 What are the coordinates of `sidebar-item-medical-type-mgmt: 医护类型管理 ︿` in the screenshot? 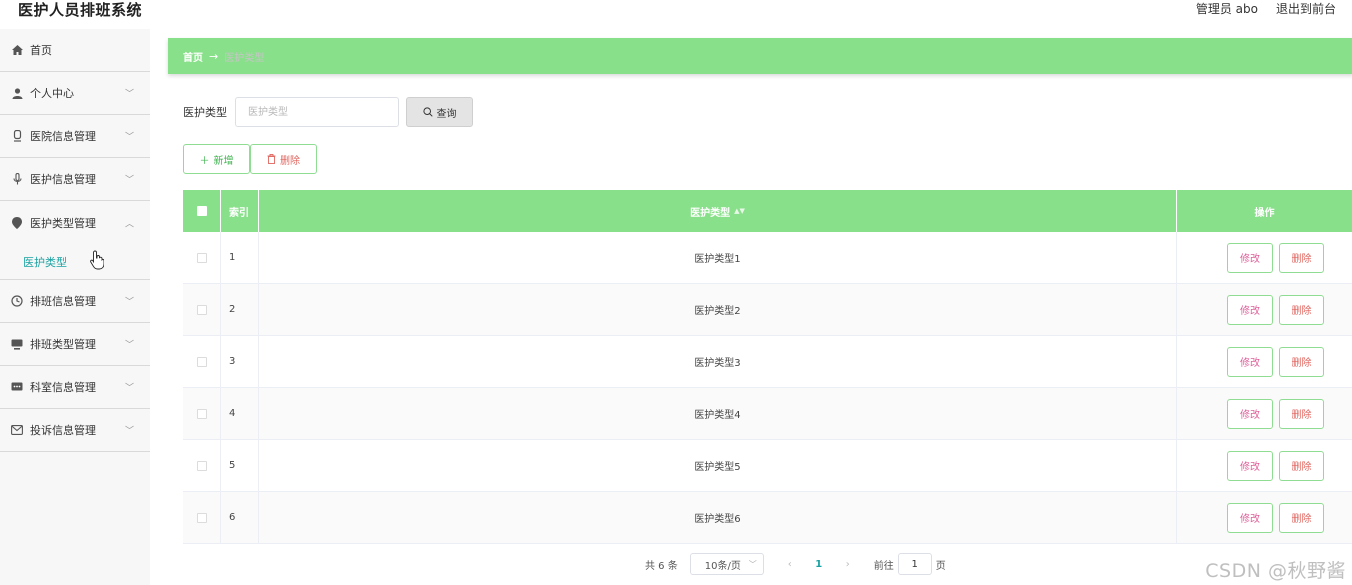 It's located at (75, 222).